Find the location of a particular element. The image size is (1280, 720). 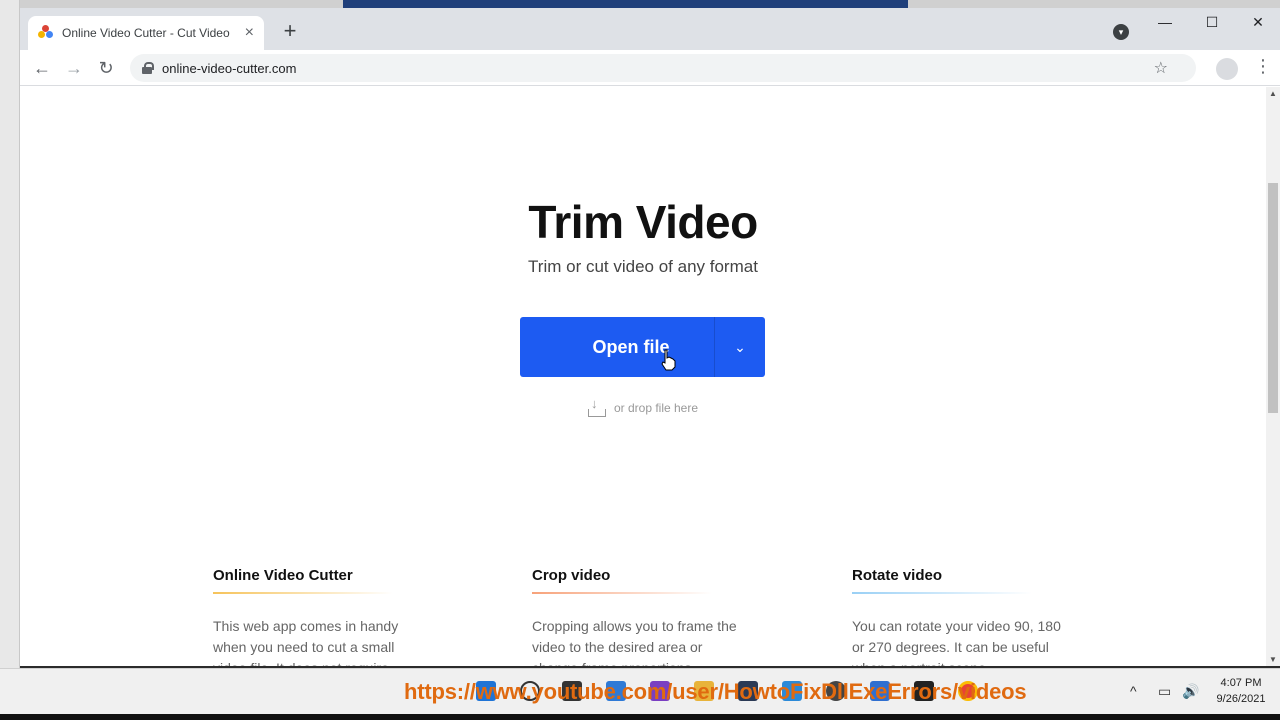

reload-button: ↻ is located at coordinates (106, 68).